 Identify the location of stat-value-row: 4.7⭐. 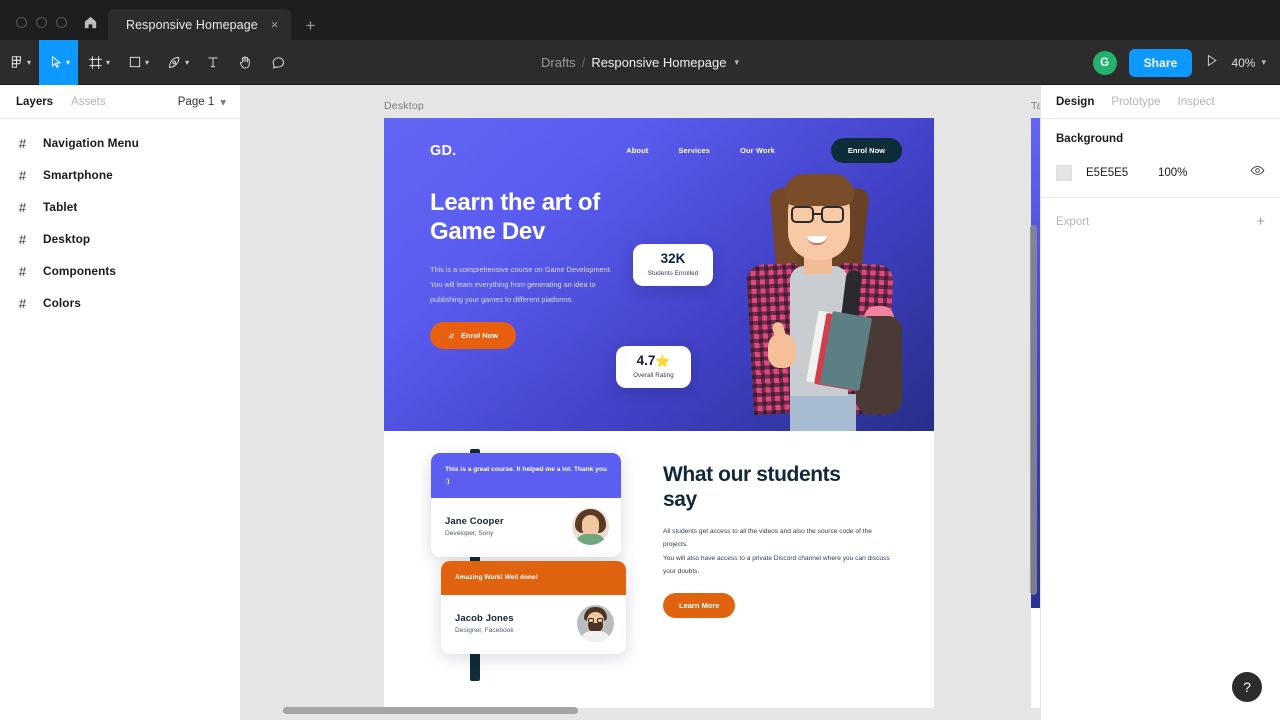
(653, 361).